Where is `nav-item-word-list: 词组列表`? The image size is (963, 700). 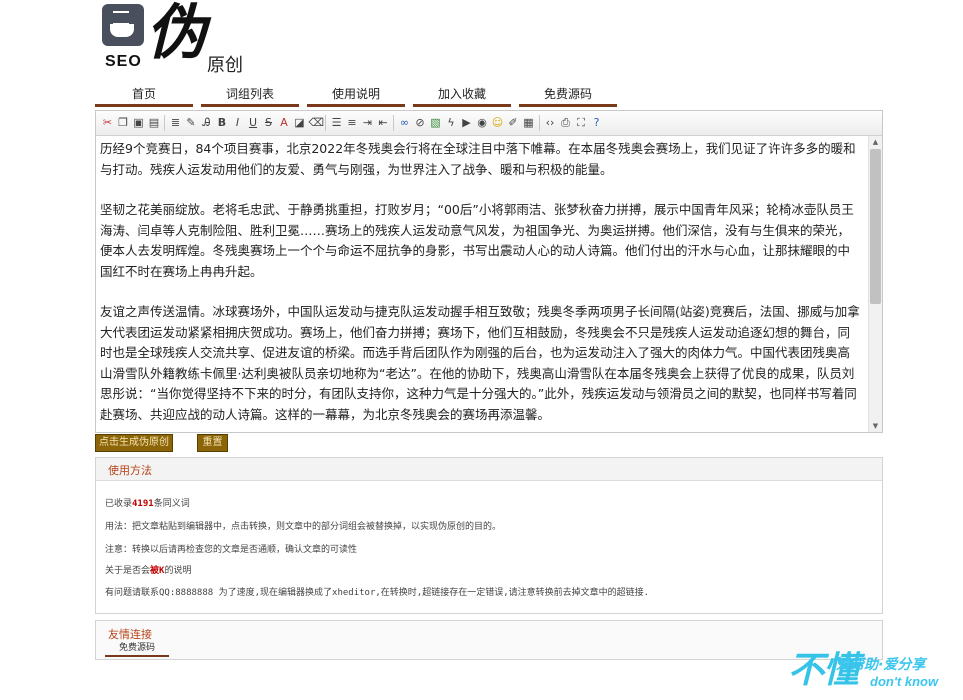
nav-item-word-list: 词组列表 is located at coordinates (250, 95).